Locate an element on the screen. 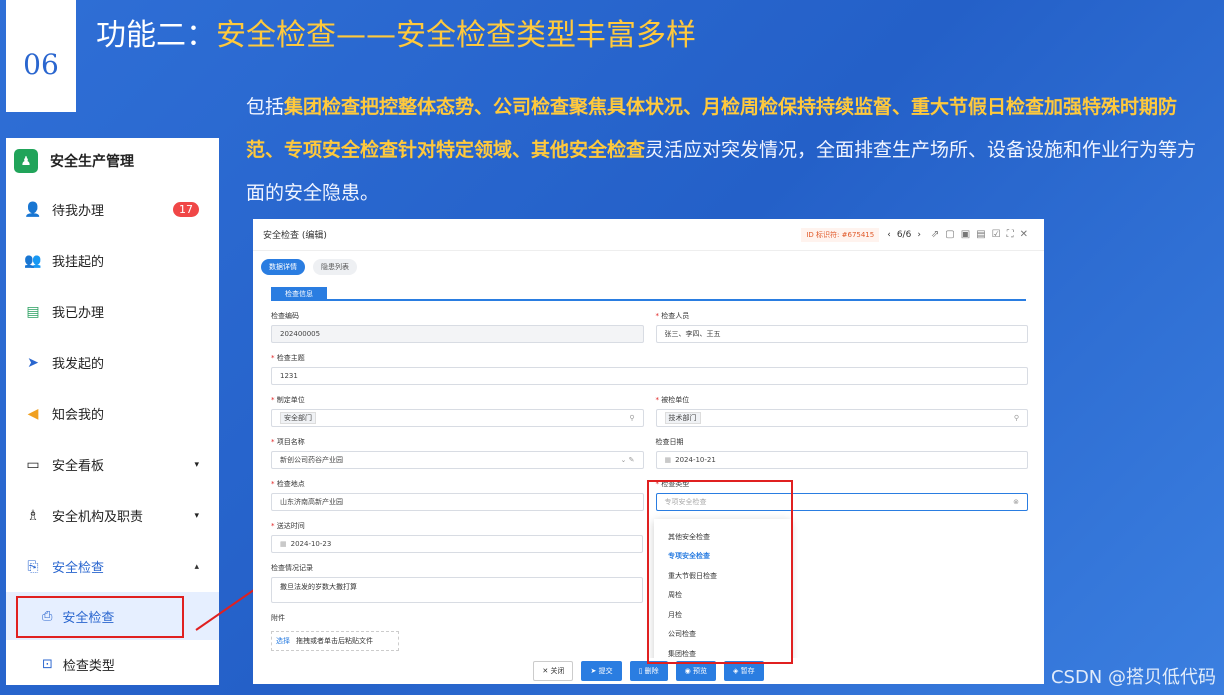 This screenshot has height=695, width=1224. close-button-label: 关闭 is located at coordinates (557, 671).